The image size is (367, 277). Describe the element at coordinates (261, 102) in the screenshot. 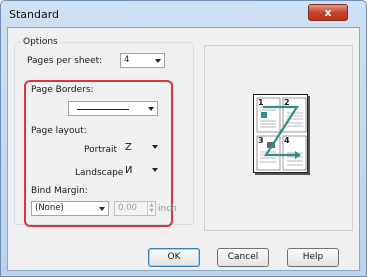

I see `preview-page-number: 1` at that location.